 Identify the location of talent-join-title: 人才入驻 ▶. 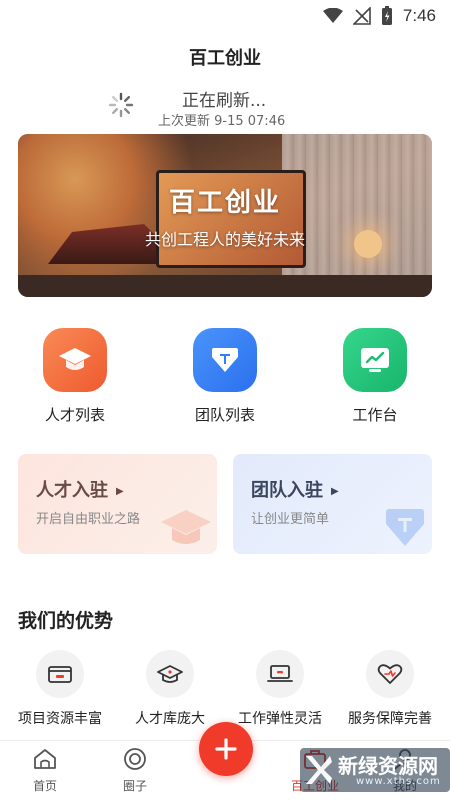
(80, 489).